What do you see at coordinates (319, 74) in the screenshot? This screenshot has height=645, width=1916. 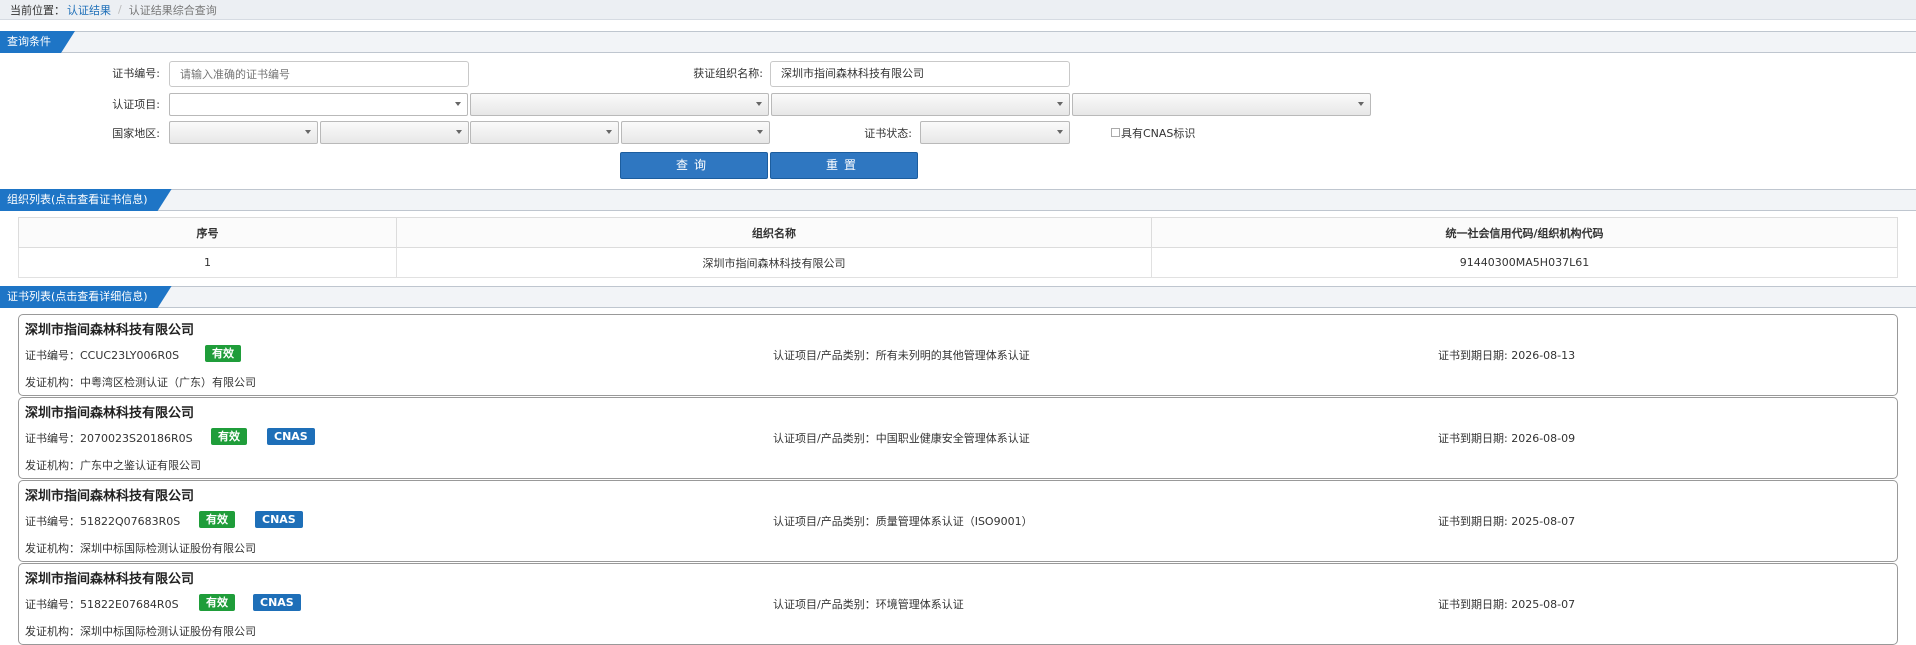 I see `cert-no-input` at bounding box center [319, 74].